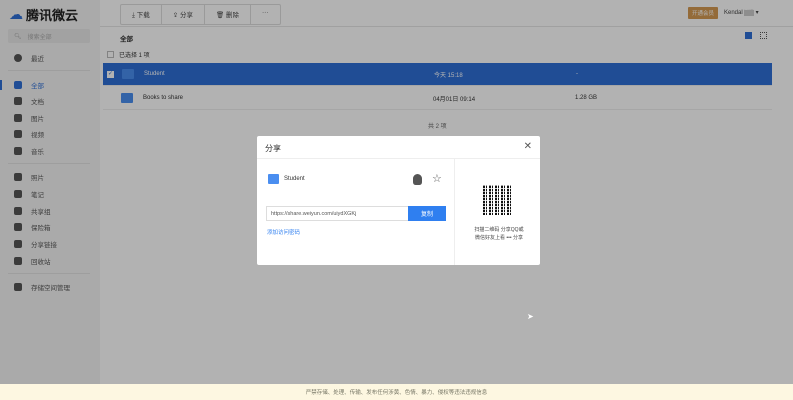 This screenshot has height=400, width=793. What do you see at coordinates (427, 213) in the screenshot?
I see `copy-button: 复制` at bounding box center [427, 213].